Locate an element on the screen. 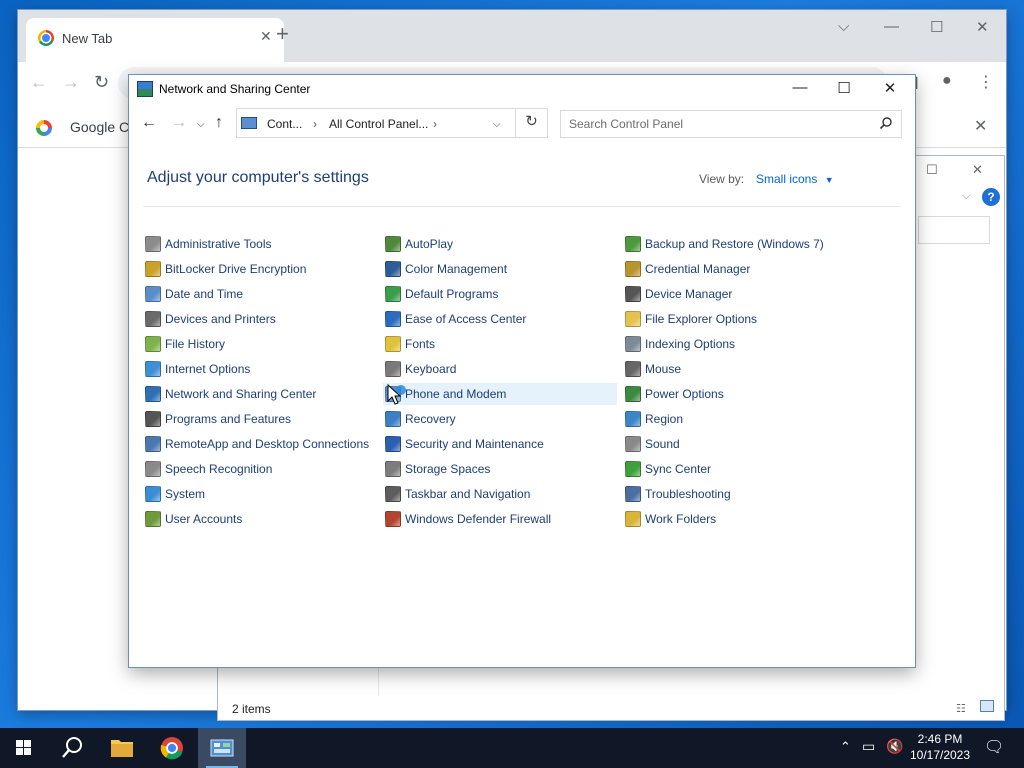  refresh-button: ↻ is located at coordinates (531, 123).